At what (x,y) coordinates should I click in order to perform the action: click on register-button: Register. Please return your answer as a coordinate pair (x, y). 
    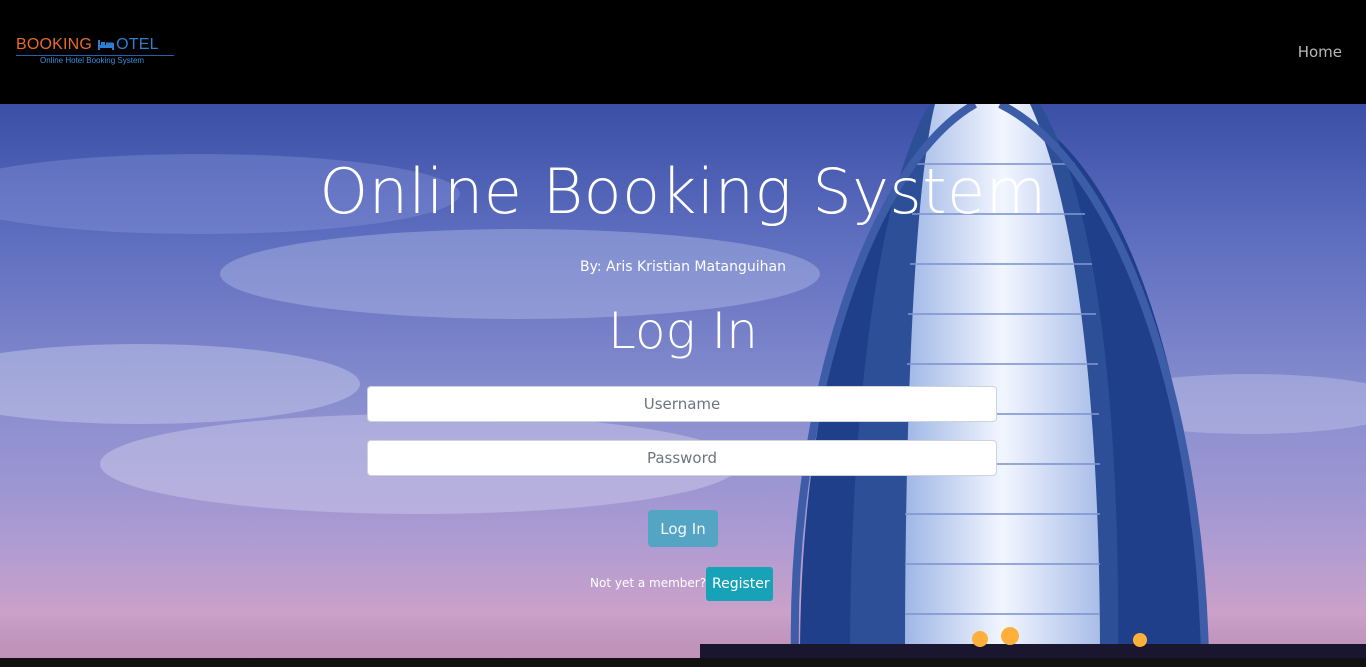
    Looking at the image, I should click on (739, 584).